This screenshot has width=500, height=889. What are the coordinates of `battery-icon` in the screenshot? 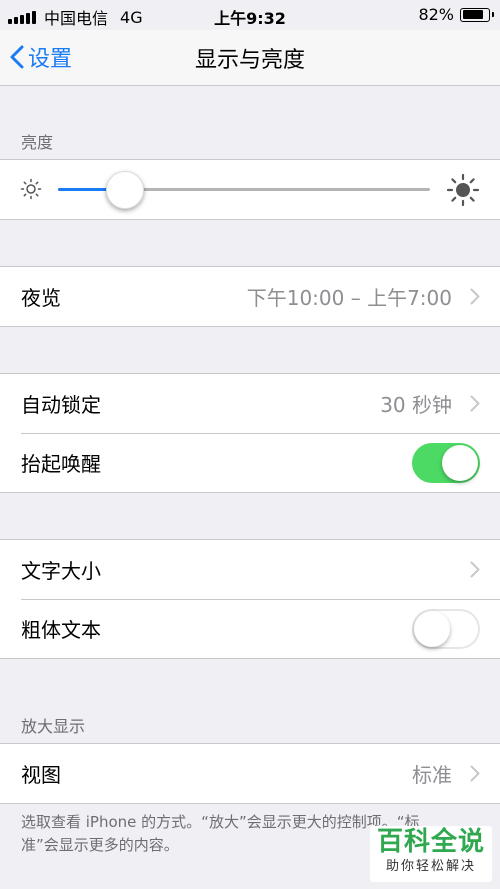 It's located at (477, 14).